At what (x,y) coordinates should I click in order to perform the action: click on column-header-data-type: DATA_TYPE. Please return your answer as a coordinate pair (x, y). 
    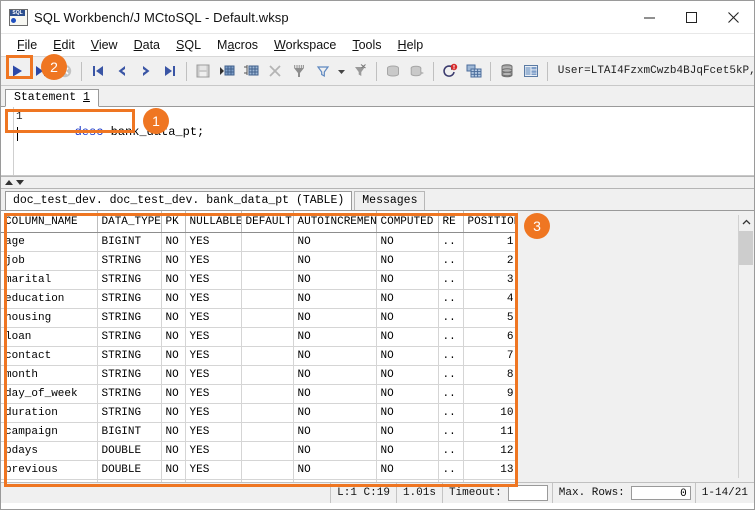
    Looking at the image, I should click on (129, 222).